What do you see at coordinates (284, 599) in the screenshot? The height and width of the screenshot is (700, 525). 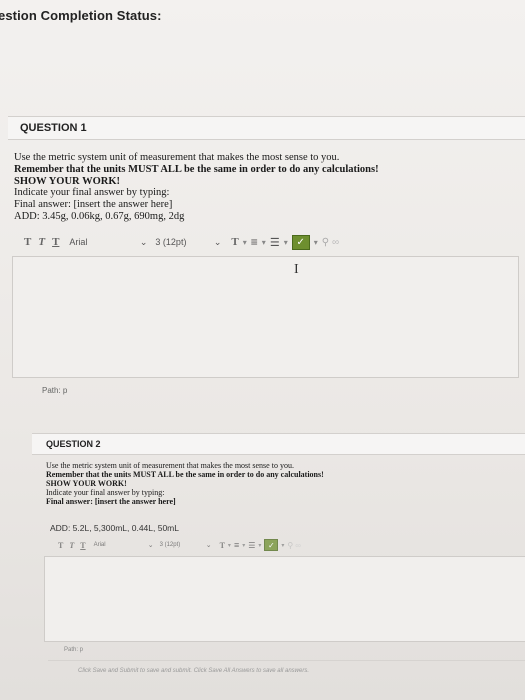 I see `question-2-answer-editor` at bounding box center [284, 599].